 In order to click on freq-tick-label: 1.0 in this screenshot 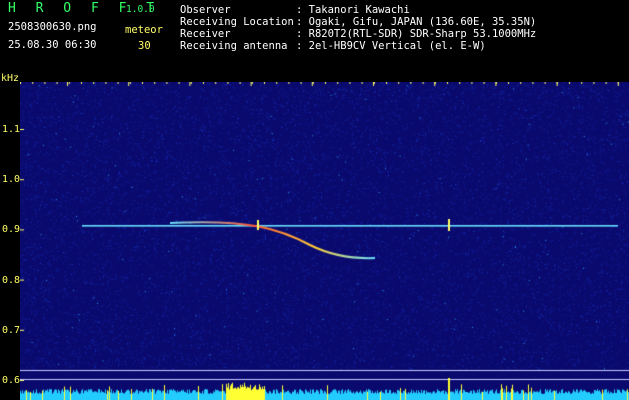, I will do `click(11, 180)`.